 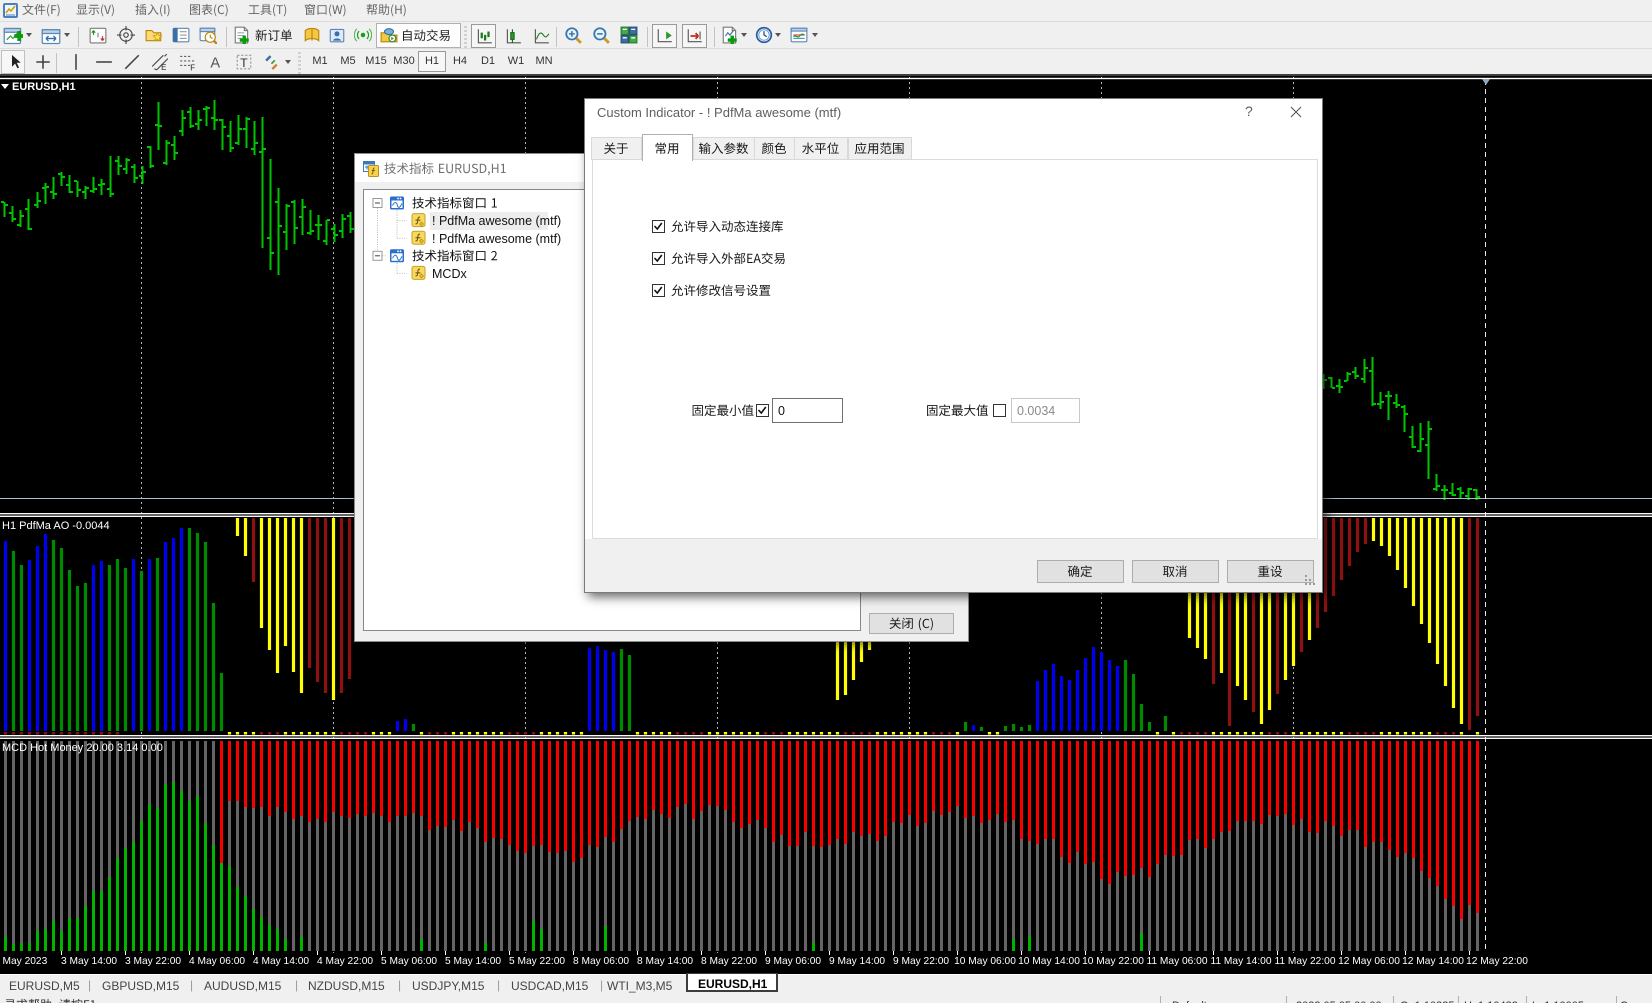 I want to click on svg-text: MCD Hot Money 20.00 3.14 0.00, so click(x=82, y=748).